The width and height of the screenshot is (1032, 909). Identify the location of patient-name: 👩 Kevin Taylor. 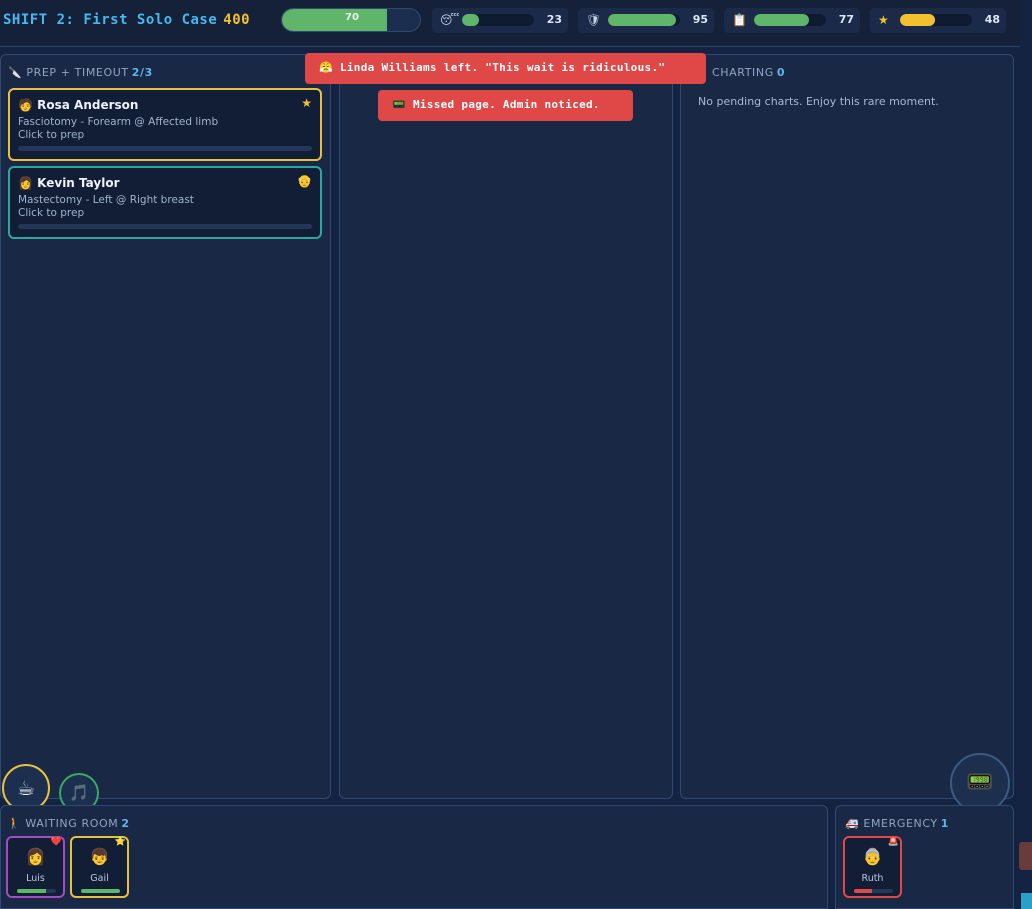
(69, 183).